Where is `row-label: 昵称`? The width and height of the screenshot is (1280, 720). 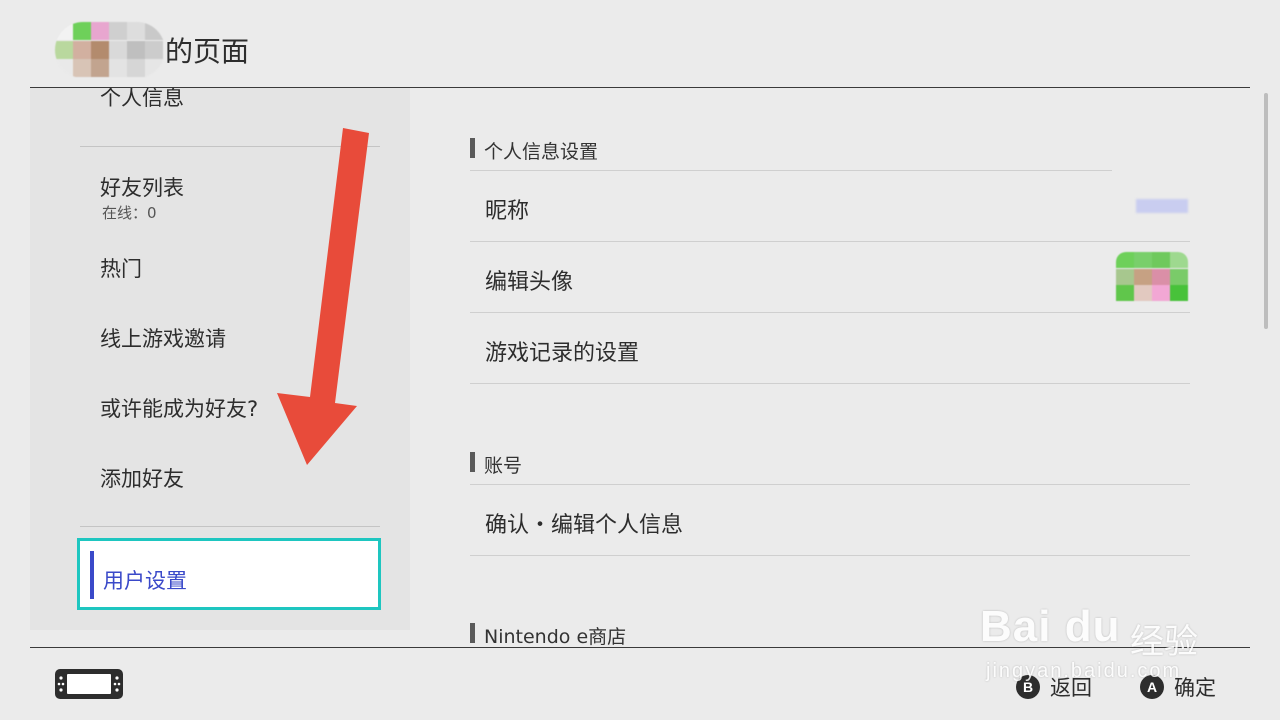 row-label: 昵称 is located at coordinates (507, 211).